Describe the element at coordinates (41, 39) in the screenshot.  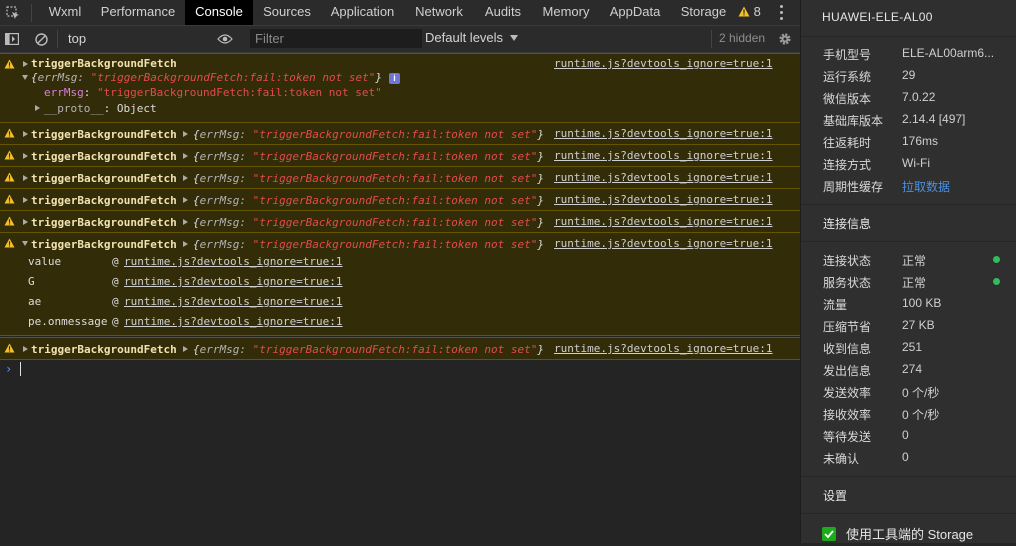
I see `clear-console-icon` at that location.